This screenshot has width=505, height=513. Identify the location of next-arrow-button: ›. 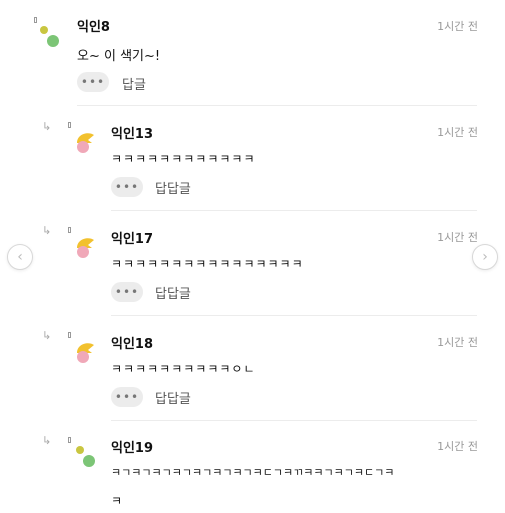
(485, 257).